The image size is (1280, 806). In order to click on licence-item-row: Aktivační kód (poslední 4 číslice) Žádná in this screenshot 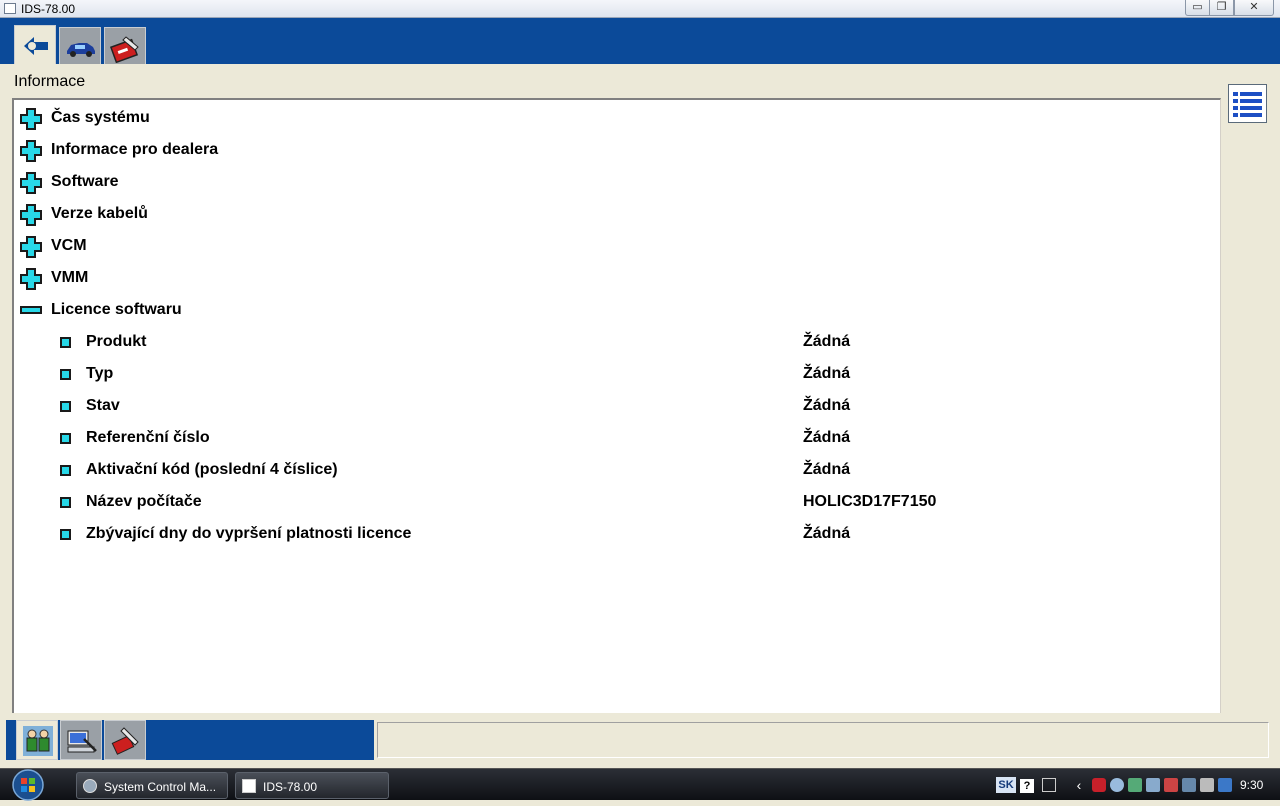, I will do `click(614, 470)`.